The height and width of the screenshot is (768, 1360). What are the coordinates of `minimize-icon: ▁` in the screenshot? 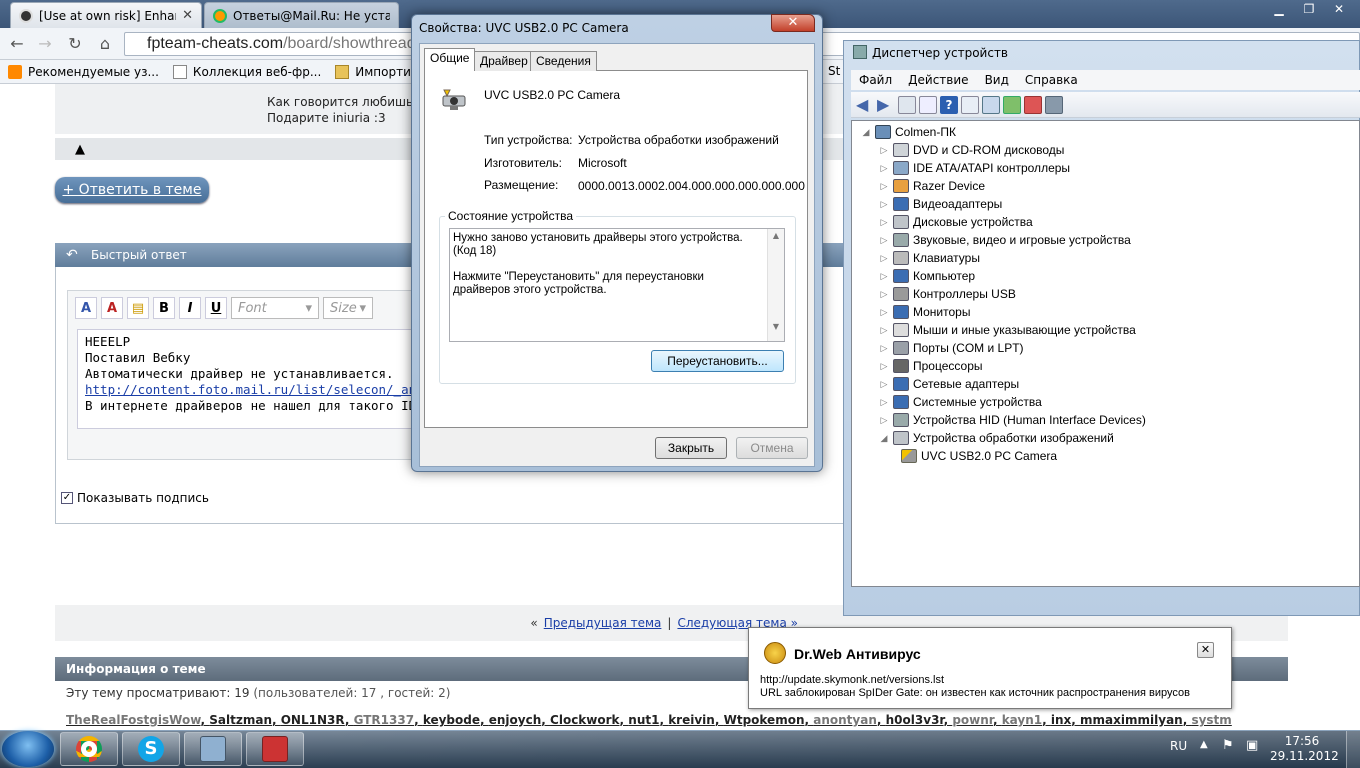 It's located at (1279, 9).